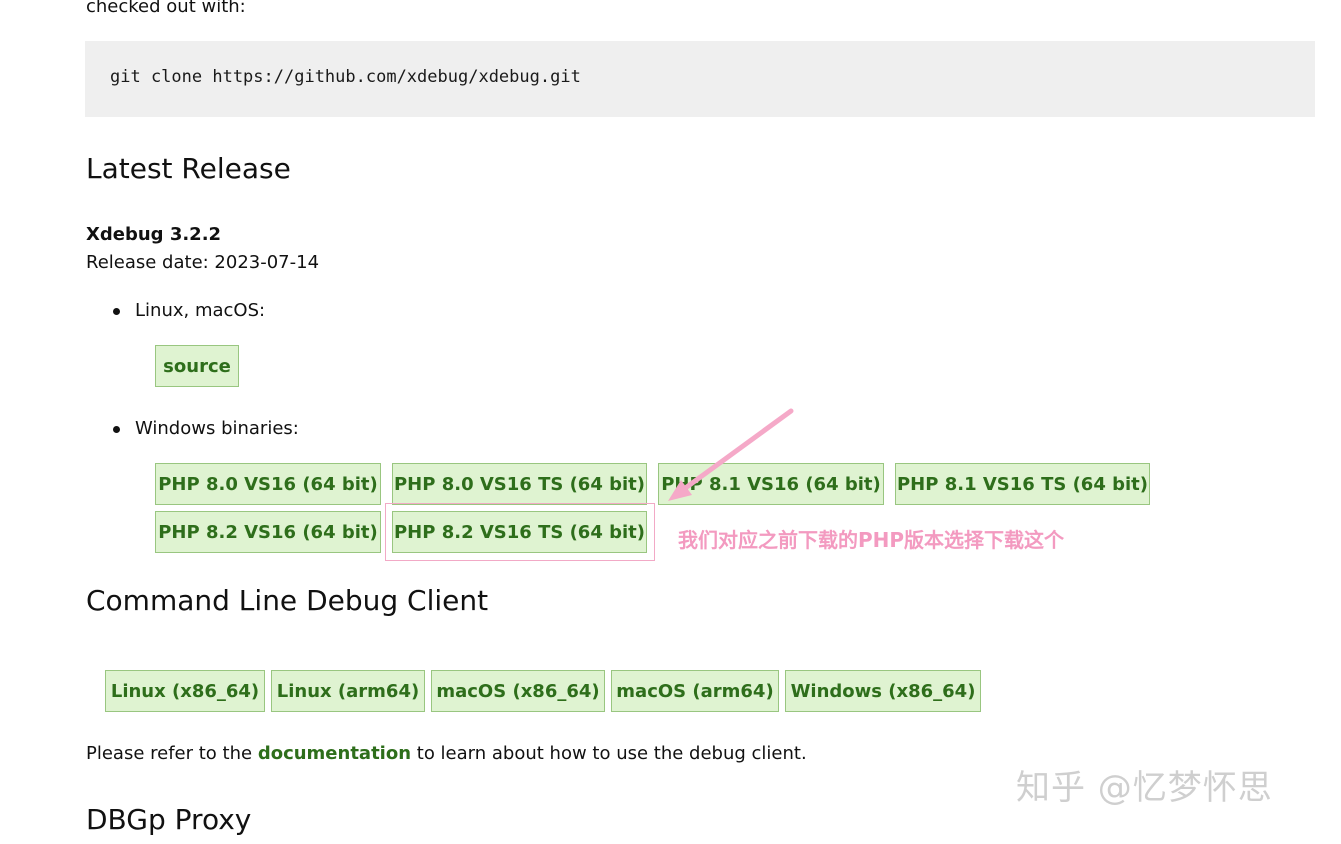 Image resolution: width=1341 pixels, height=844 pixels. Describe the element at coordinates (334, 753) in the screenshot. I see `documentation-link: documentation` at that location.